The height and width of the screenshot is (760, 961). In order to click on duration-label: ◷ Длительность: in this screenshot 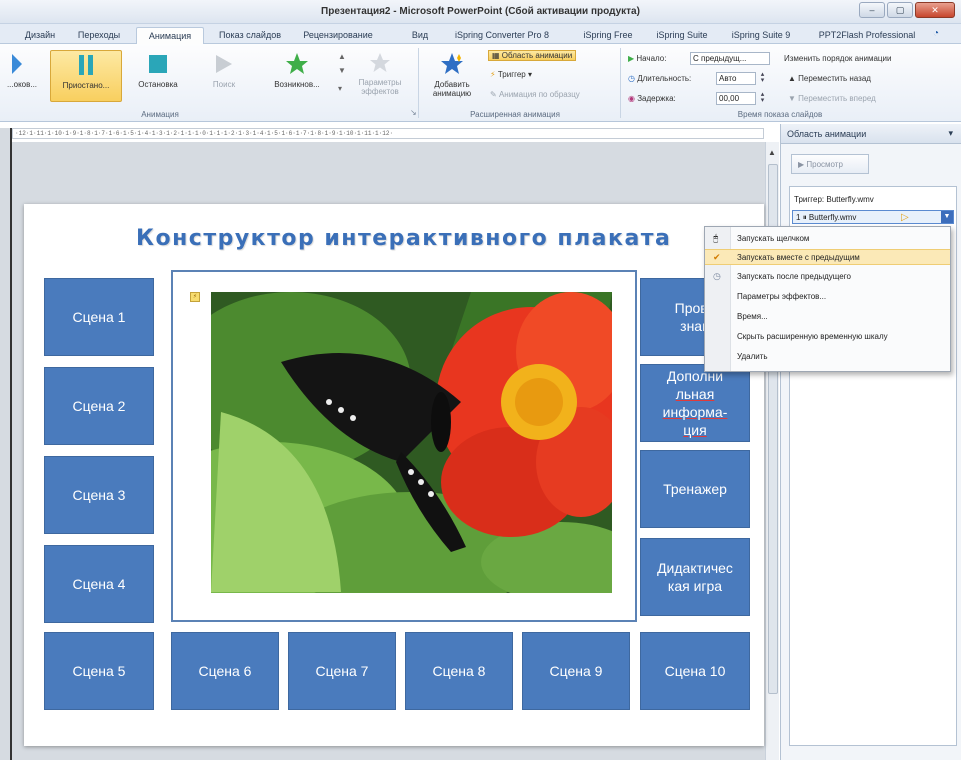, I will do `click(659, 78)`.